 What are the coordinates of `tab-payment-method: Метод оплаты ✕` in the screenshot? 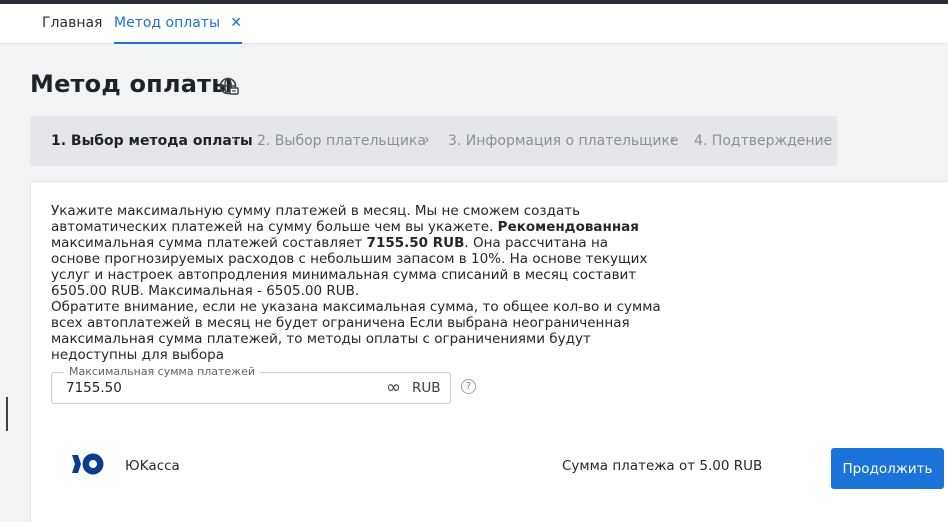 It's located at (178, 24).